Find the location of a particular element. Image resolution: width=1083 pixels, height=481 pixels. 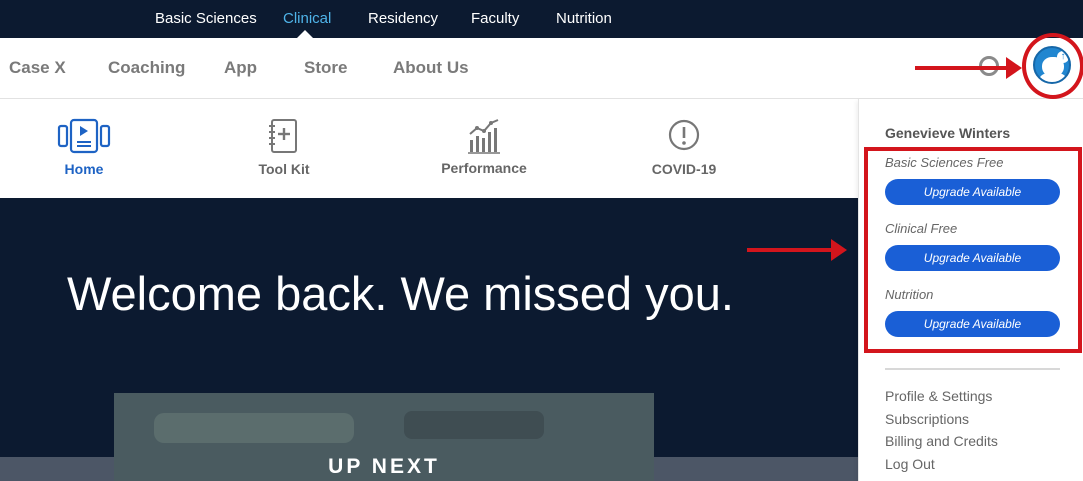

tile-tool-kit: Tool Kit is located at coordinates (284, 148).